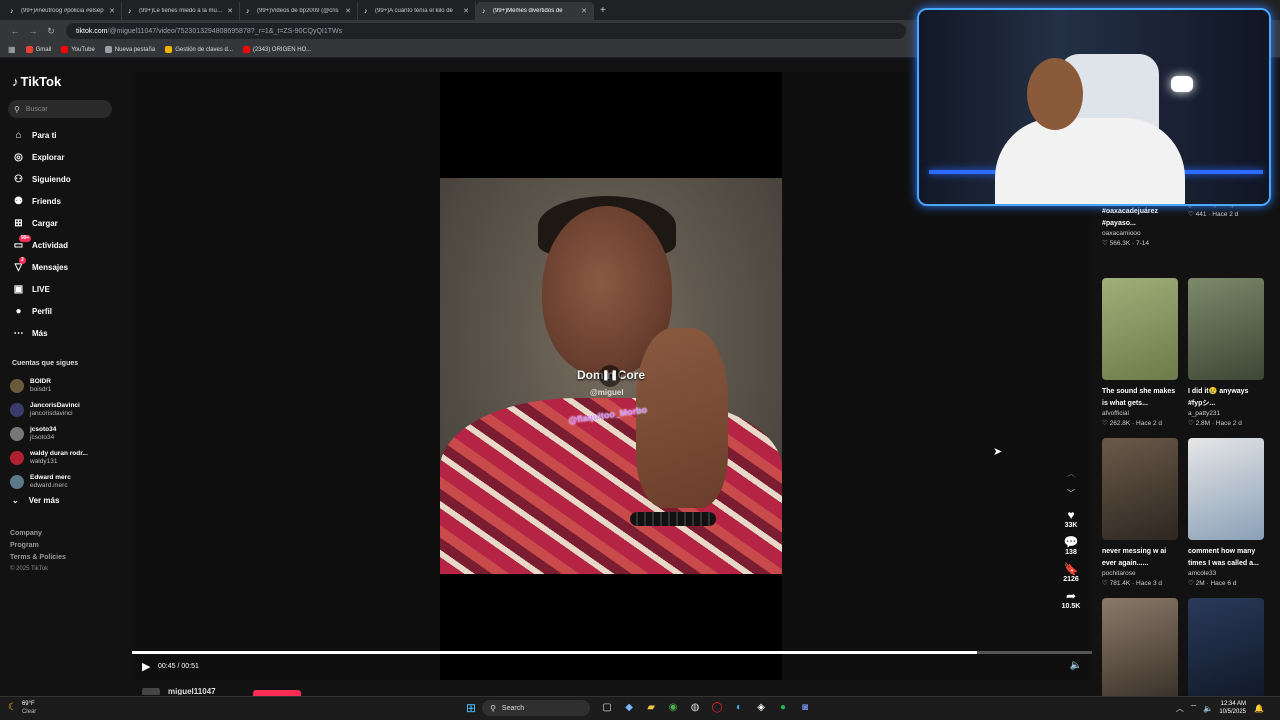  What do you see at coordinates (603, 10) in the screenshot?
I see `new-tab-icon: +` at bounding box center [603, 10].